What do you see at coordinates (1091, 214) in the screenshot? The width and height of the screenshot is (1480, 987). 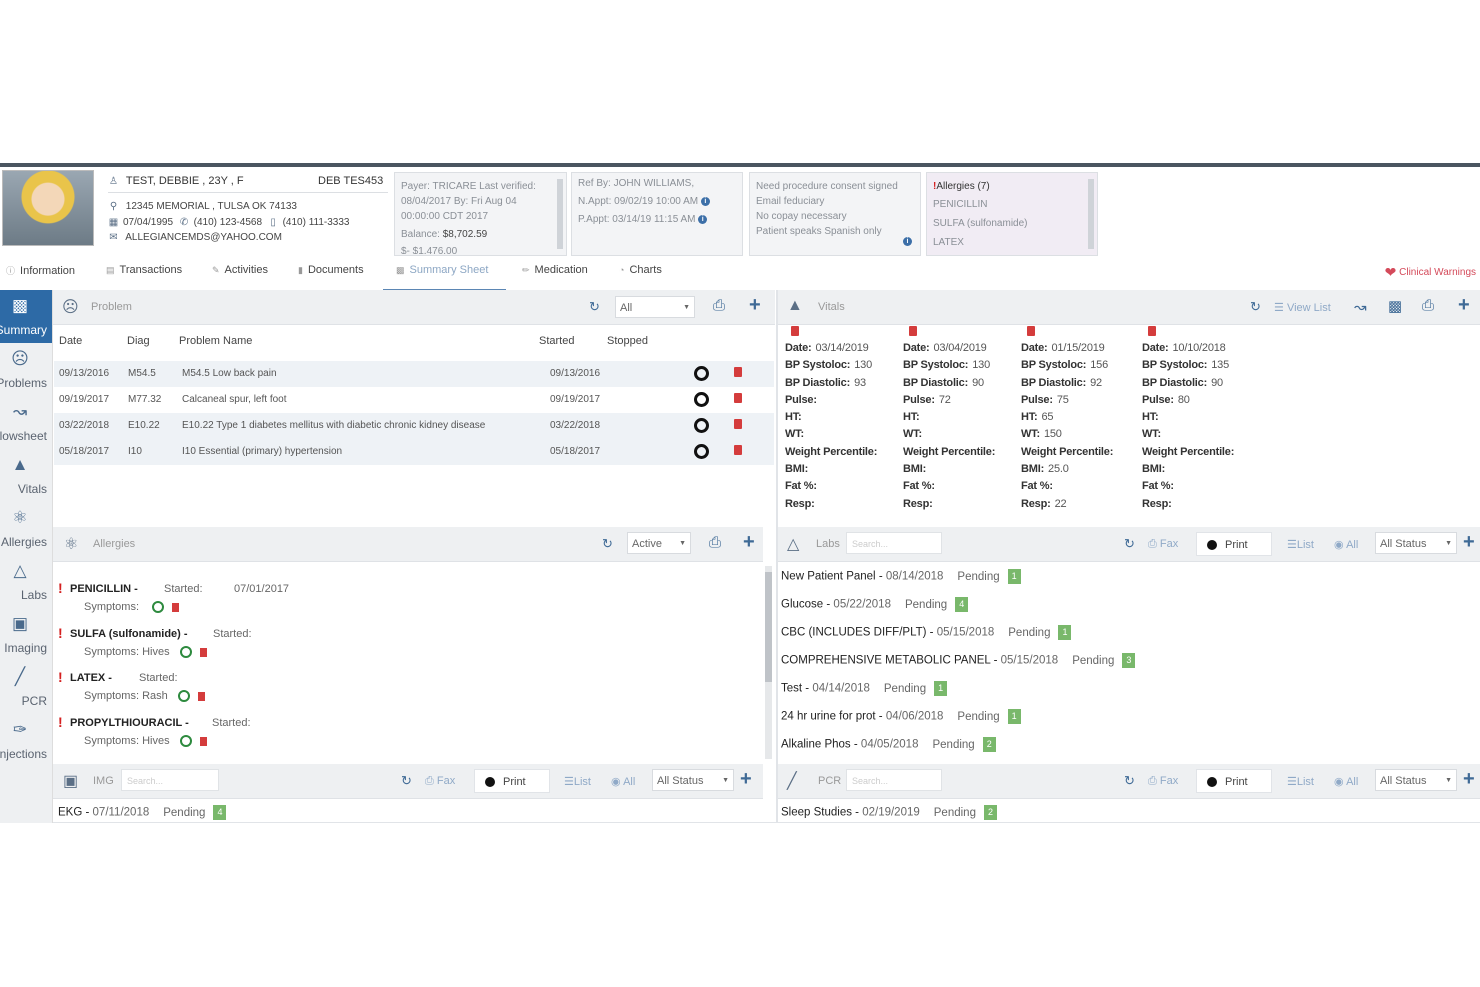 I see `allergy-card-scrollbar` at bounding box center [1091, 214].